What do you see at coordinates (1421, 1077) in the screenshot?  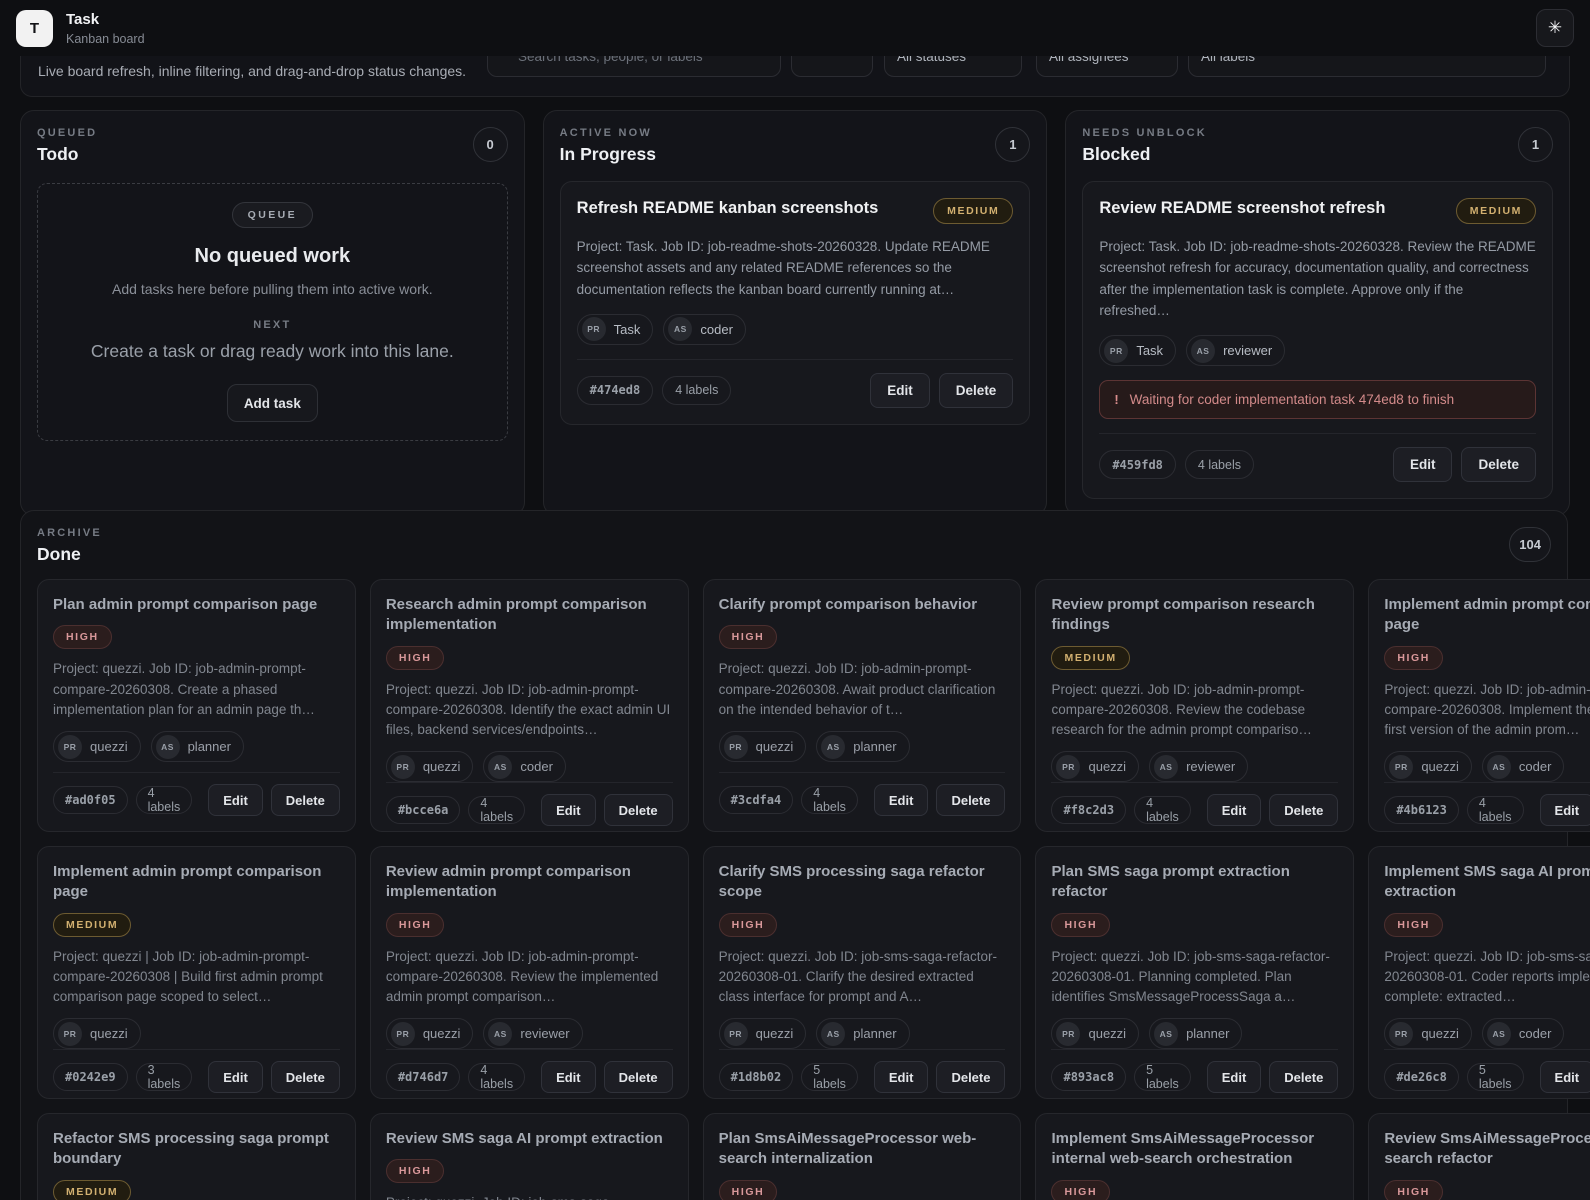 I see `task-hash-chip: #de26c8` at bounding box center [1421, 1077].